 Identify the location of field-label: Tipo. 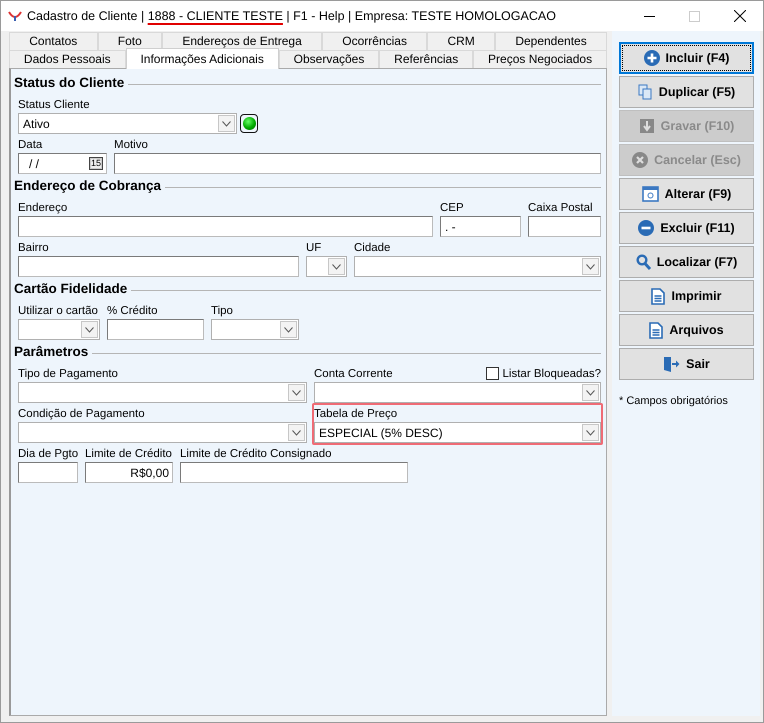
(222, 310).